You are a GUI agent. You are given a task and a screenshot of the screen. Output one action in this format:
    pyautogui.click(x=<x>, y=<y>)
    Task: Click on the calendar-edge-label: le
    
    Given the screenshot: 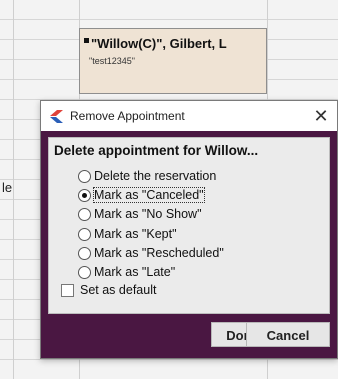 What is the action you would take?
    pyautogui.click(x=7, y=187)
    